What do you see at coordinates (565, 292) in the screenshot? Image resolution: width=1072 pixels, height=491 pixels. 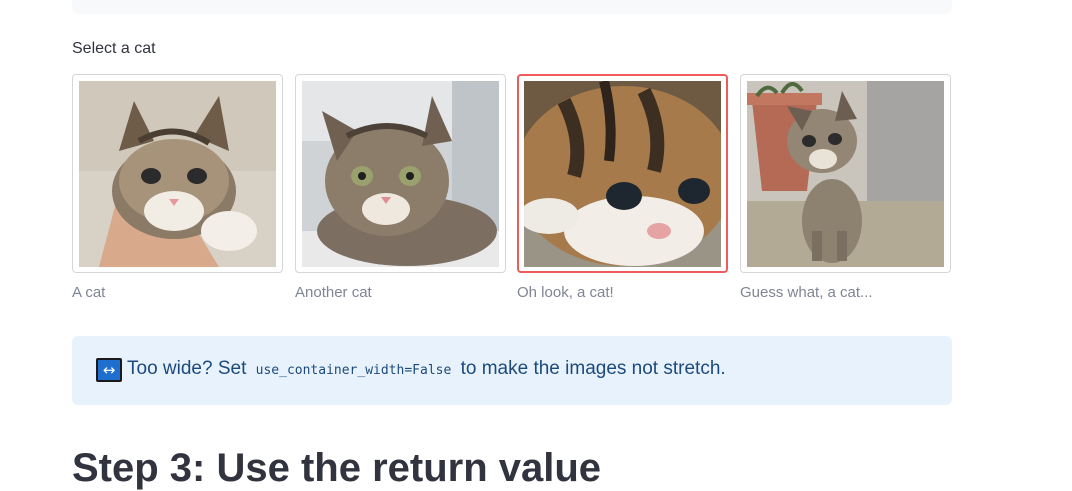 I see `cat-image-caption-3: Oh look, a cat!` at bounding box center [565, 292].